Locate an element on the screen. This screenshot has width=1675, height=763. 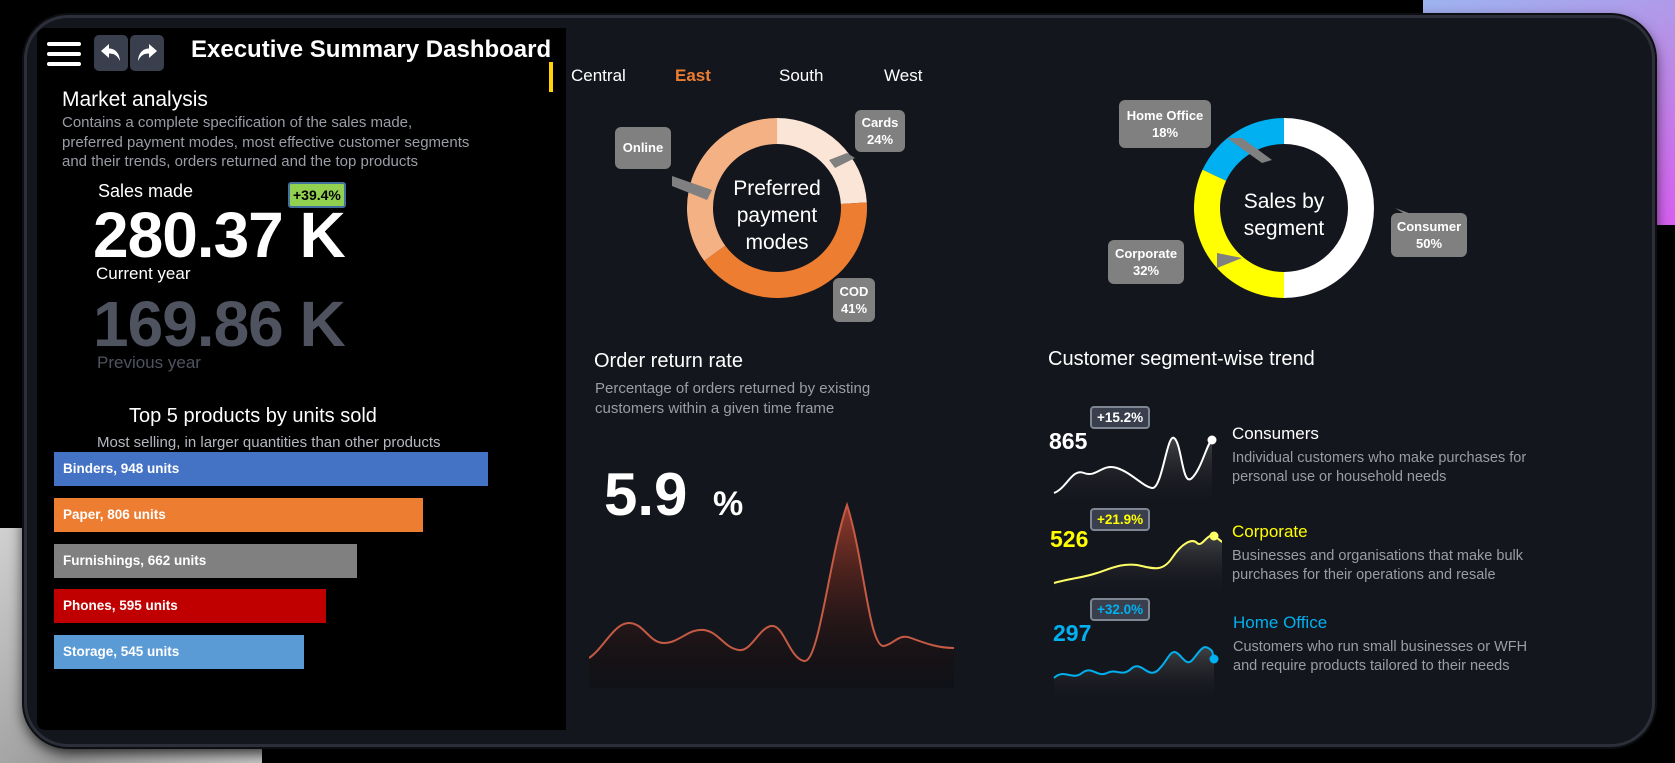
consumers-change-badge: +15.2% is located at coordinates (1120, 417).